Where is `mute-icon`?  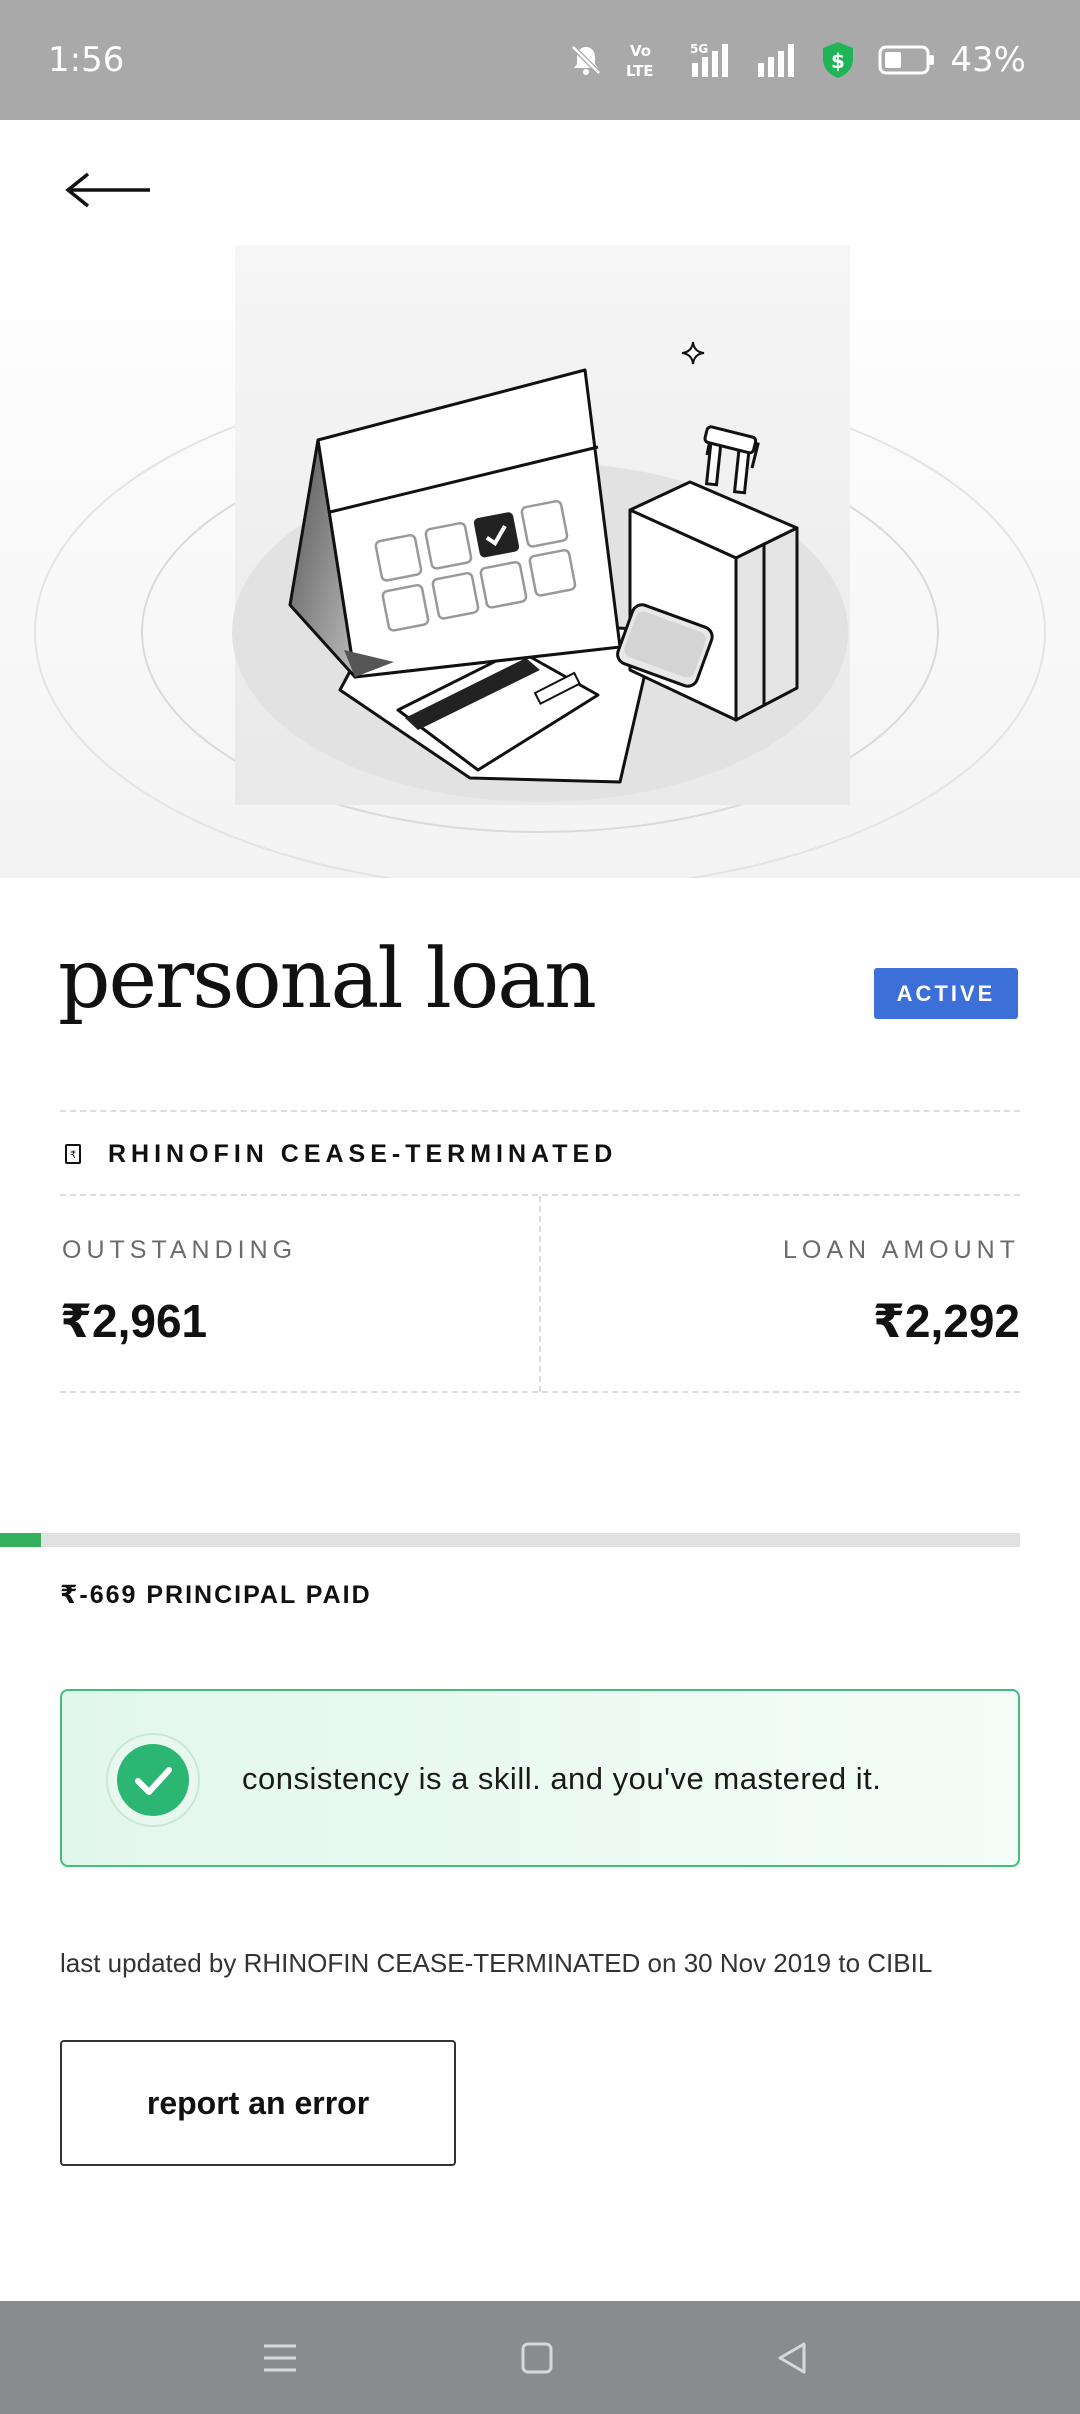 mute-icon is located at coordinates (586, 60).